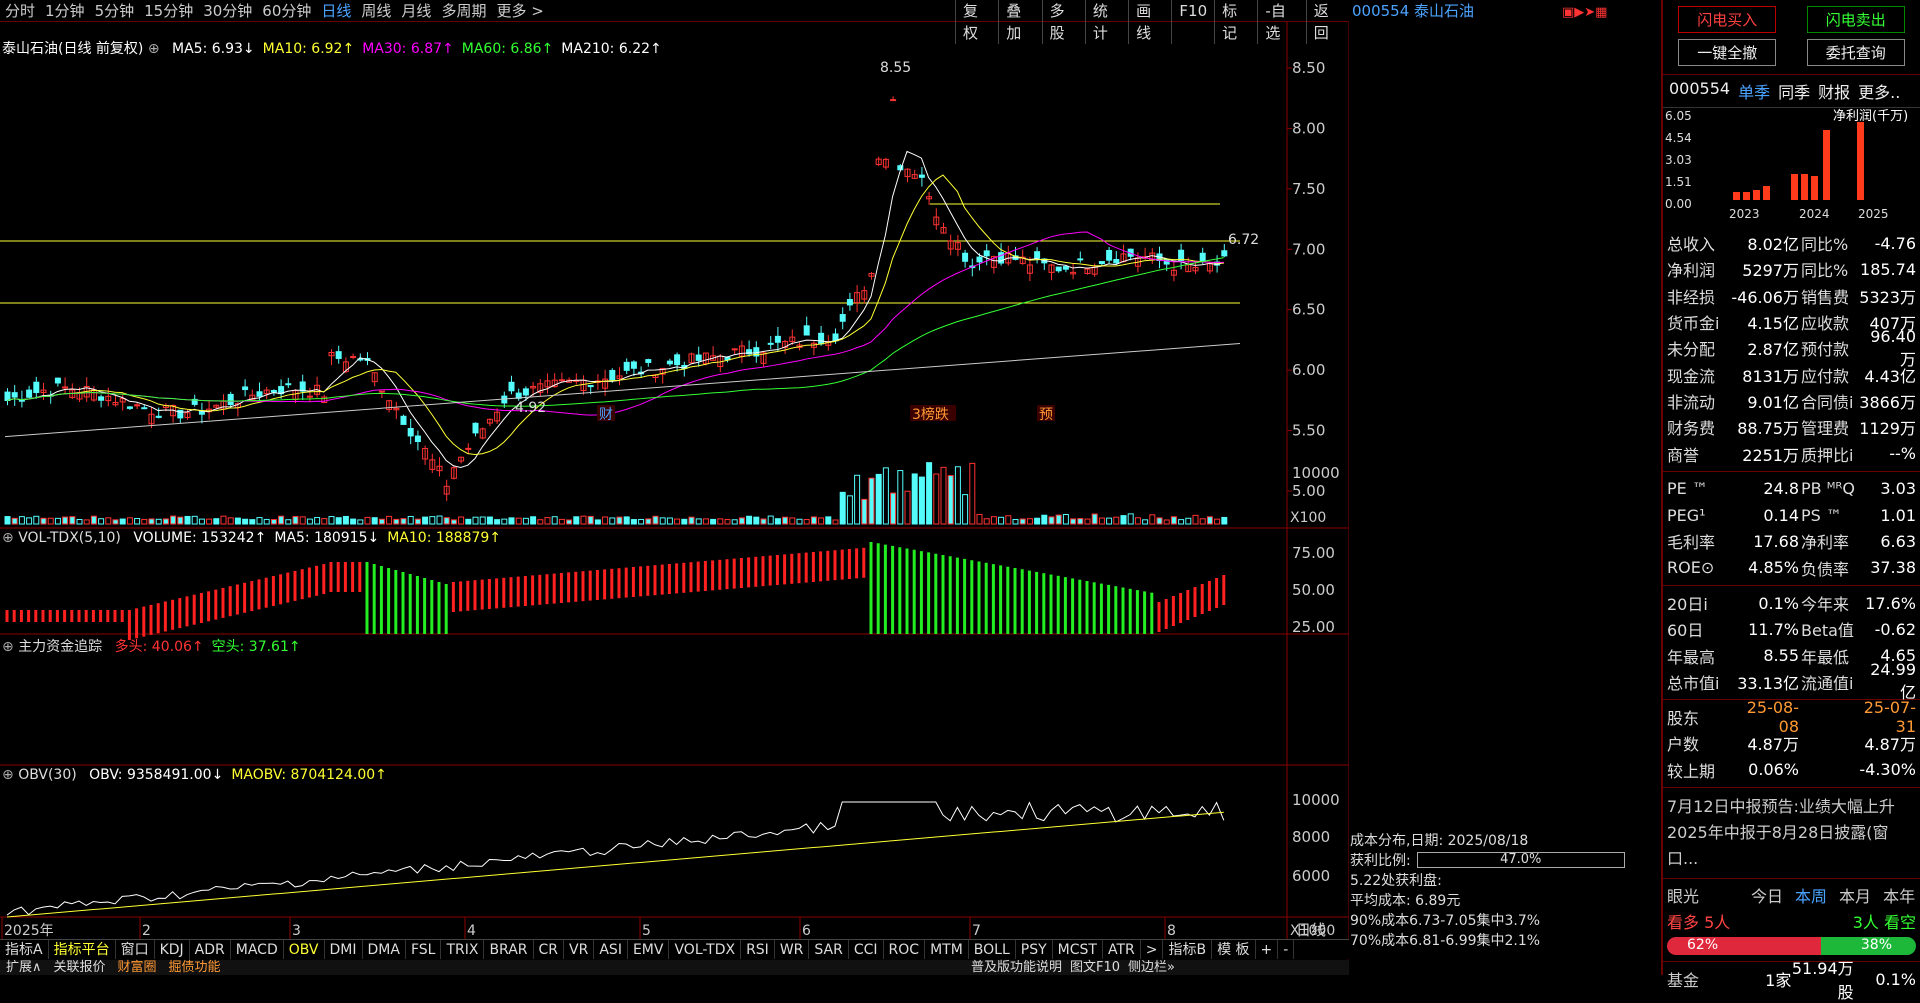 This screenshot has width=1920, height=1003. Describe the element at coordinates (530, 408) in the screenshot. I see `price-annotation: 4.92` at that location.